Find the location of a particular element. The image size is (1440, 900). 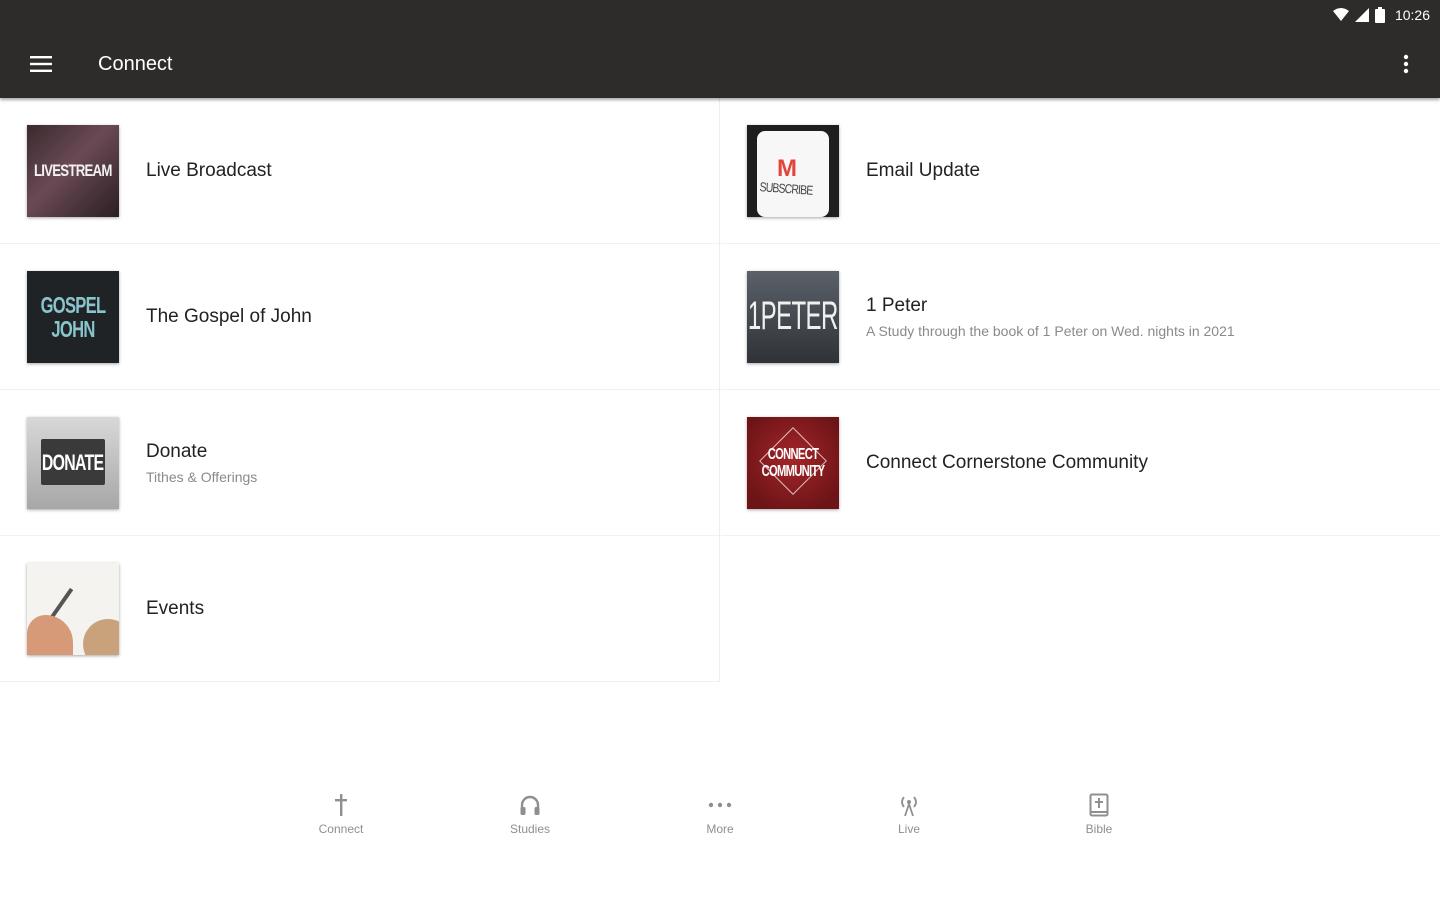

gospel-john-thumbnail: GOSPEL JOHN is located at coordinates (73, 316).